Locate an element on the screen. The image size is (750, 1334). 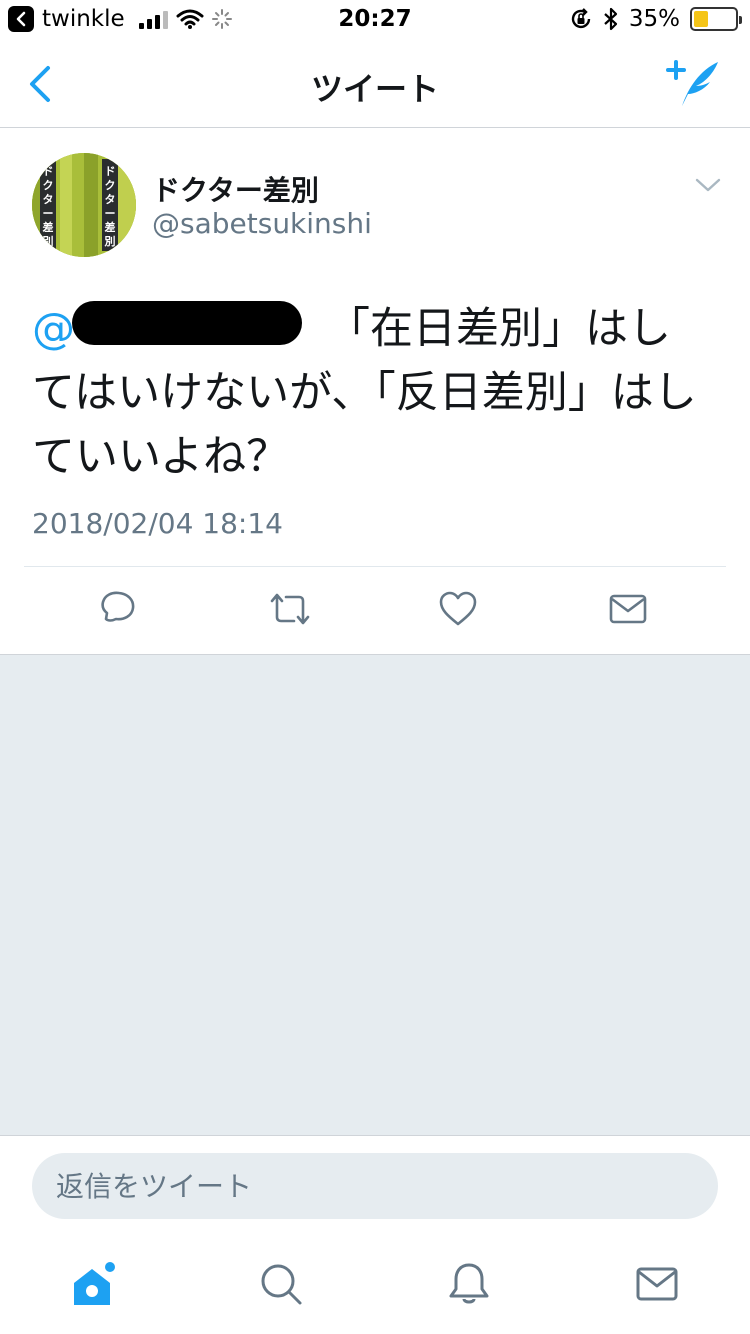
page-title: ツイート is located at coordinates (374, 89).